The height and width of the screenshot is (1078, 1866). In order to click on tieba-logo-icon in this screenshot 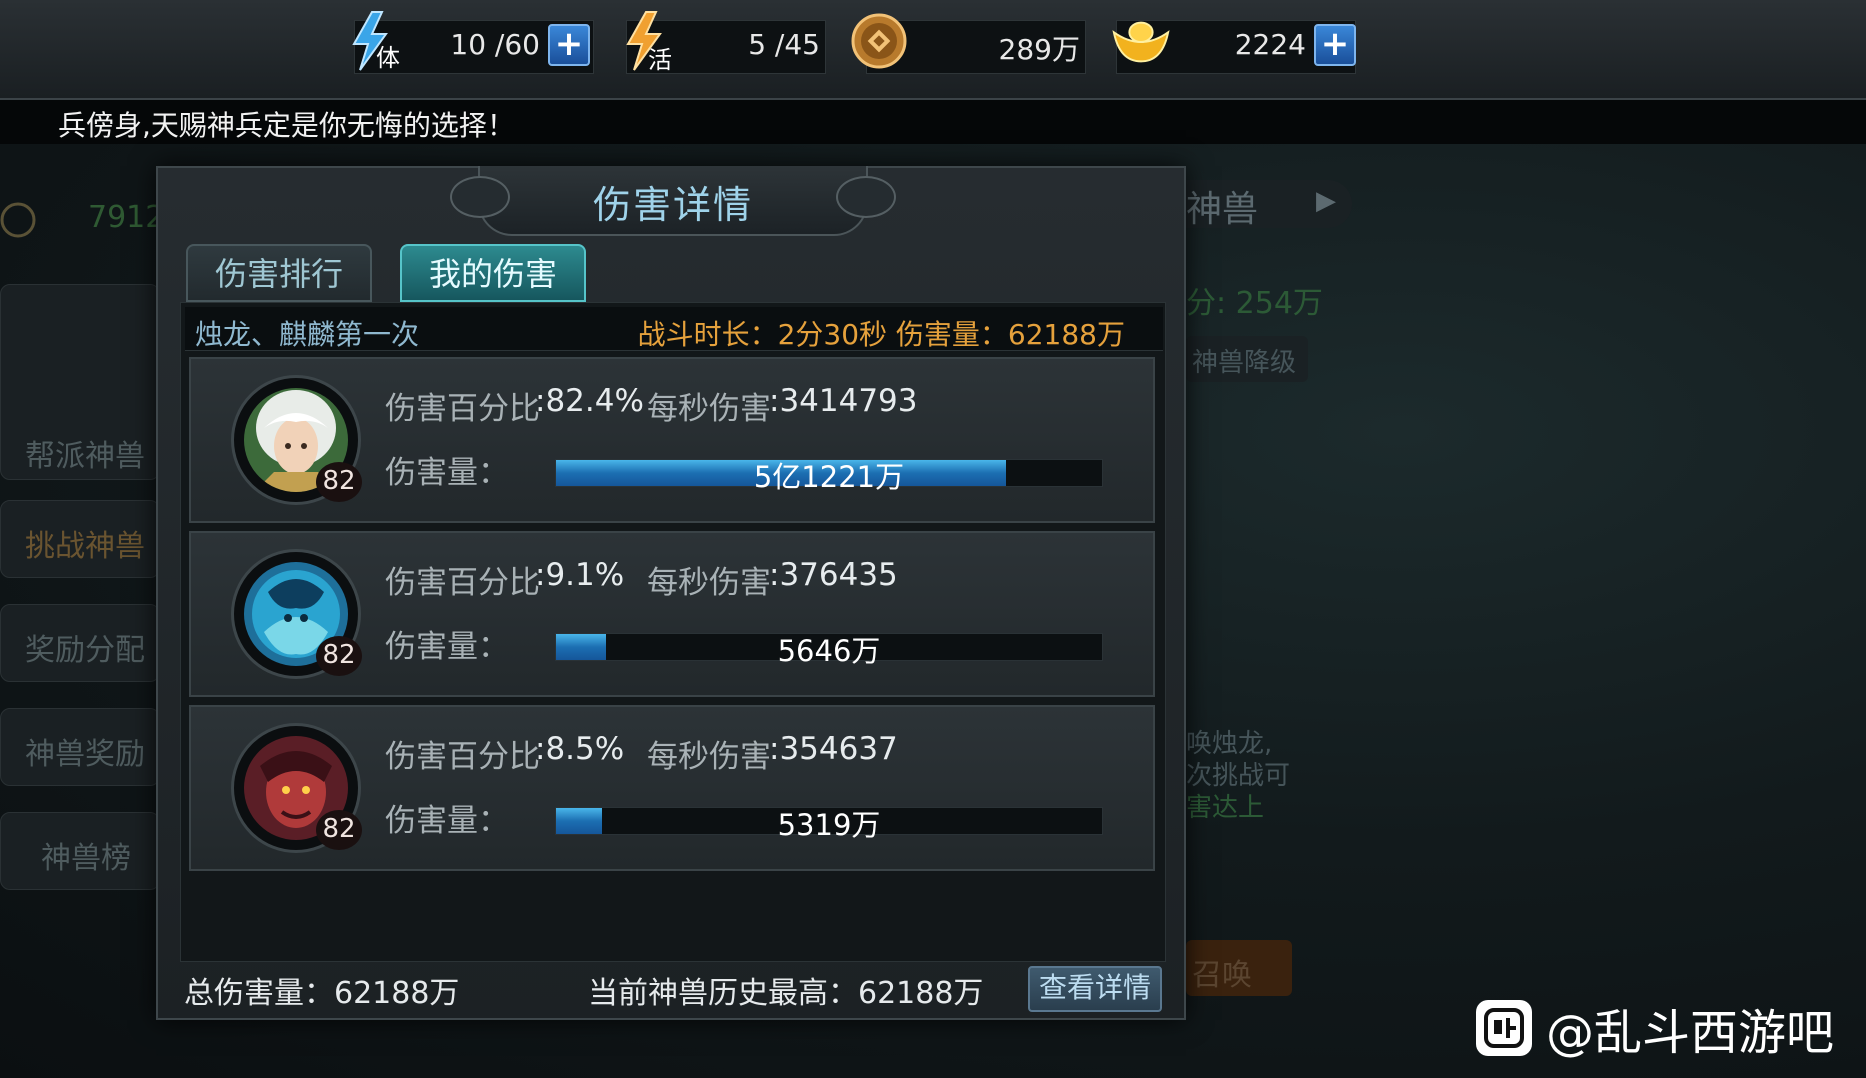, I will do `click(1504, 1028)`.